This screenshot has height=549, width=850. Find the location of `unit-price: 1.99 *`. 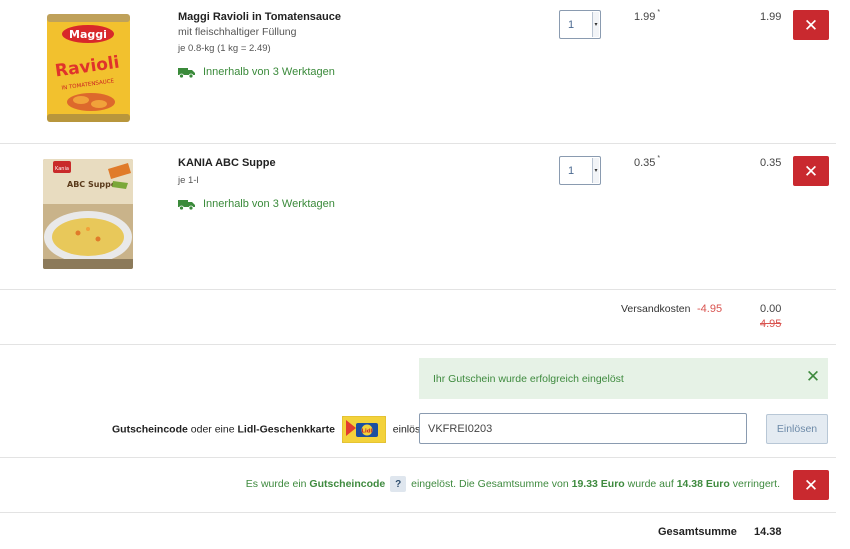

unit-price: 1.99 * is located at coordinates (647, 16).